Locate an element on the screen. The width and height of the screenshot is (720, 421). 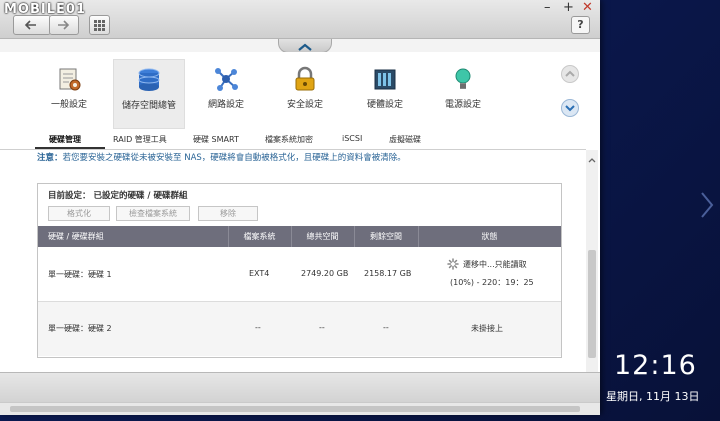
grid-icon is located at coordinates (99, 25).